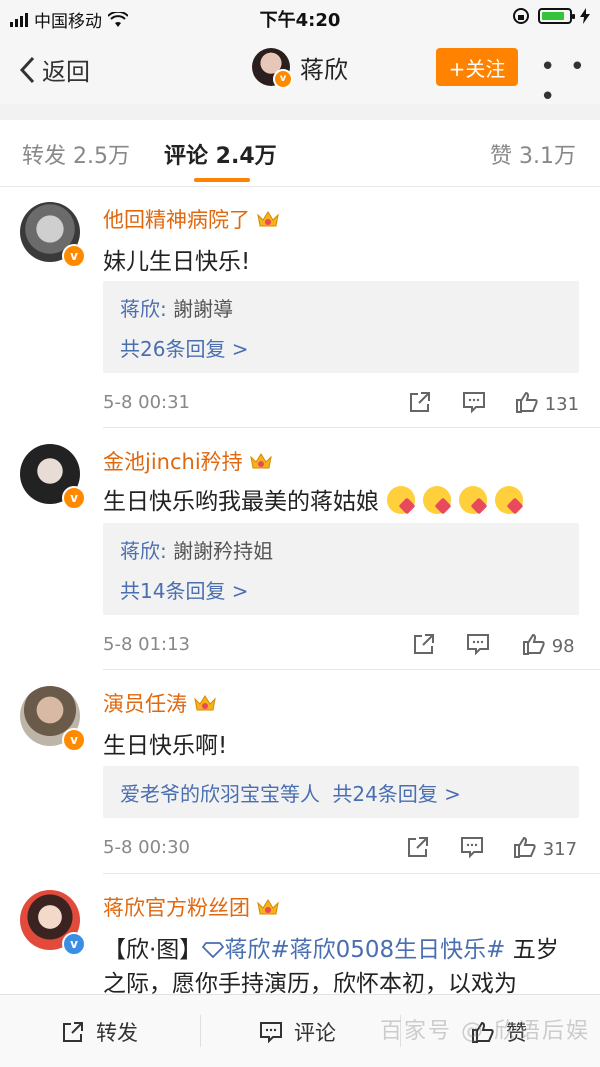 The height and width of the screenshot is (1067, 600). Describe the element at coordinates (353, 950) in the screenshot. I see `topic-link: 蒋欣#蒋欣0508生日快乐#` at that location.